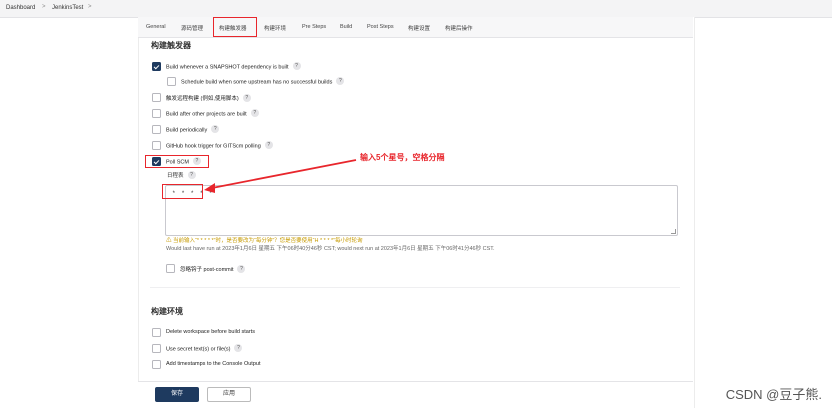 This screenshot has width=832, height=409. What do you see at coordinates (280, 176) in the screenshot?
I see `annotation-arrow-icon` at bounding box center [280, 176].